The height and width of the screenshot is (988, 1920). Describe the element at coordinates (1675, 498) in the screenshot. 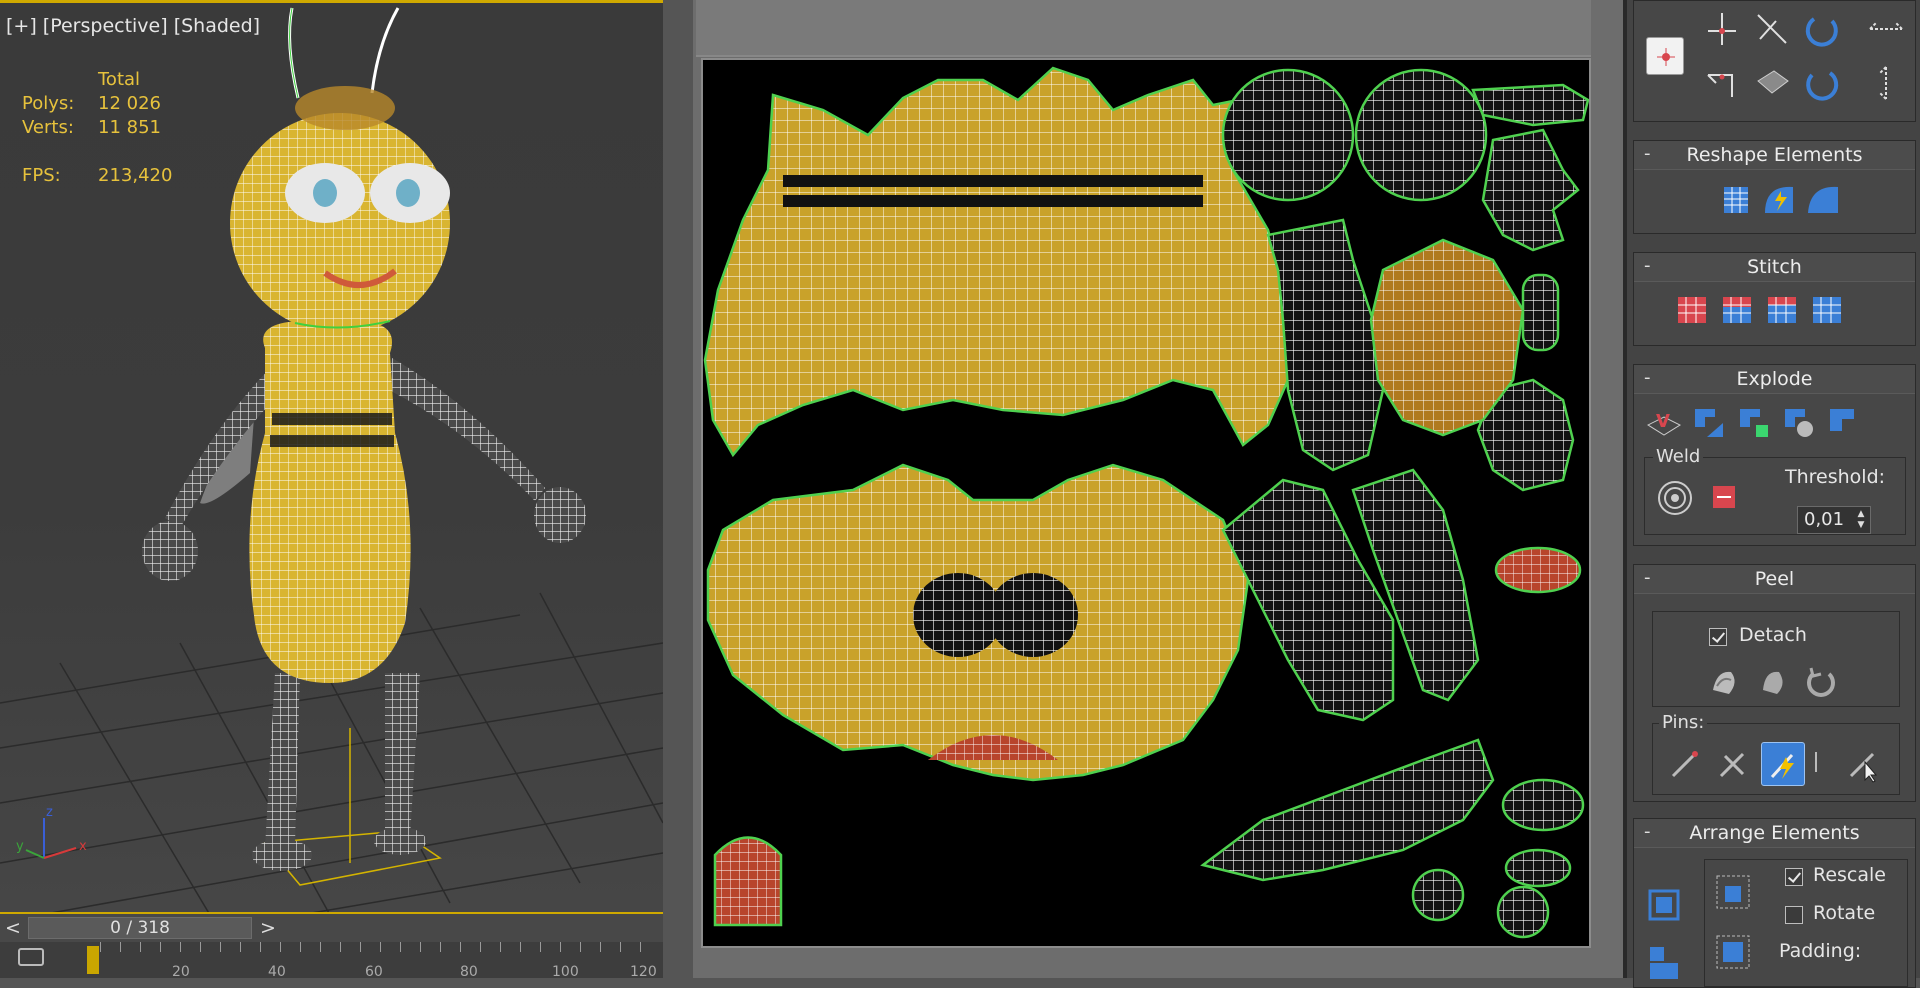

I see `weld-selected-icon` at that location.